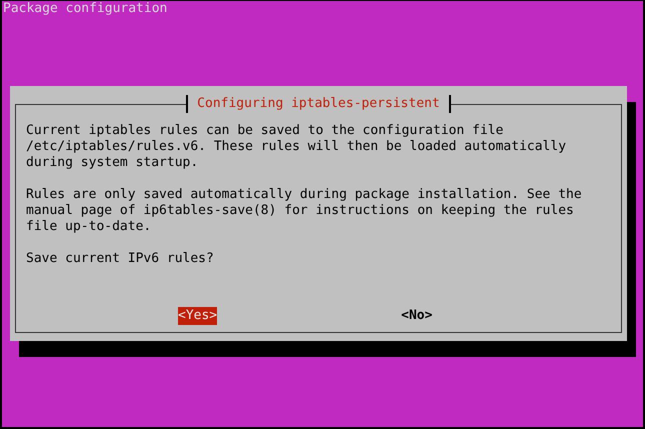 The image size is (645, 429). Describe the element at coordinates (297, 147) in the screenshot. I see `dialog-paragraph: Current iptables rules can be saved to the configuration file /etc/iptables/rules.v6. These rules will then be loaded automatically during system startup.` at that location.